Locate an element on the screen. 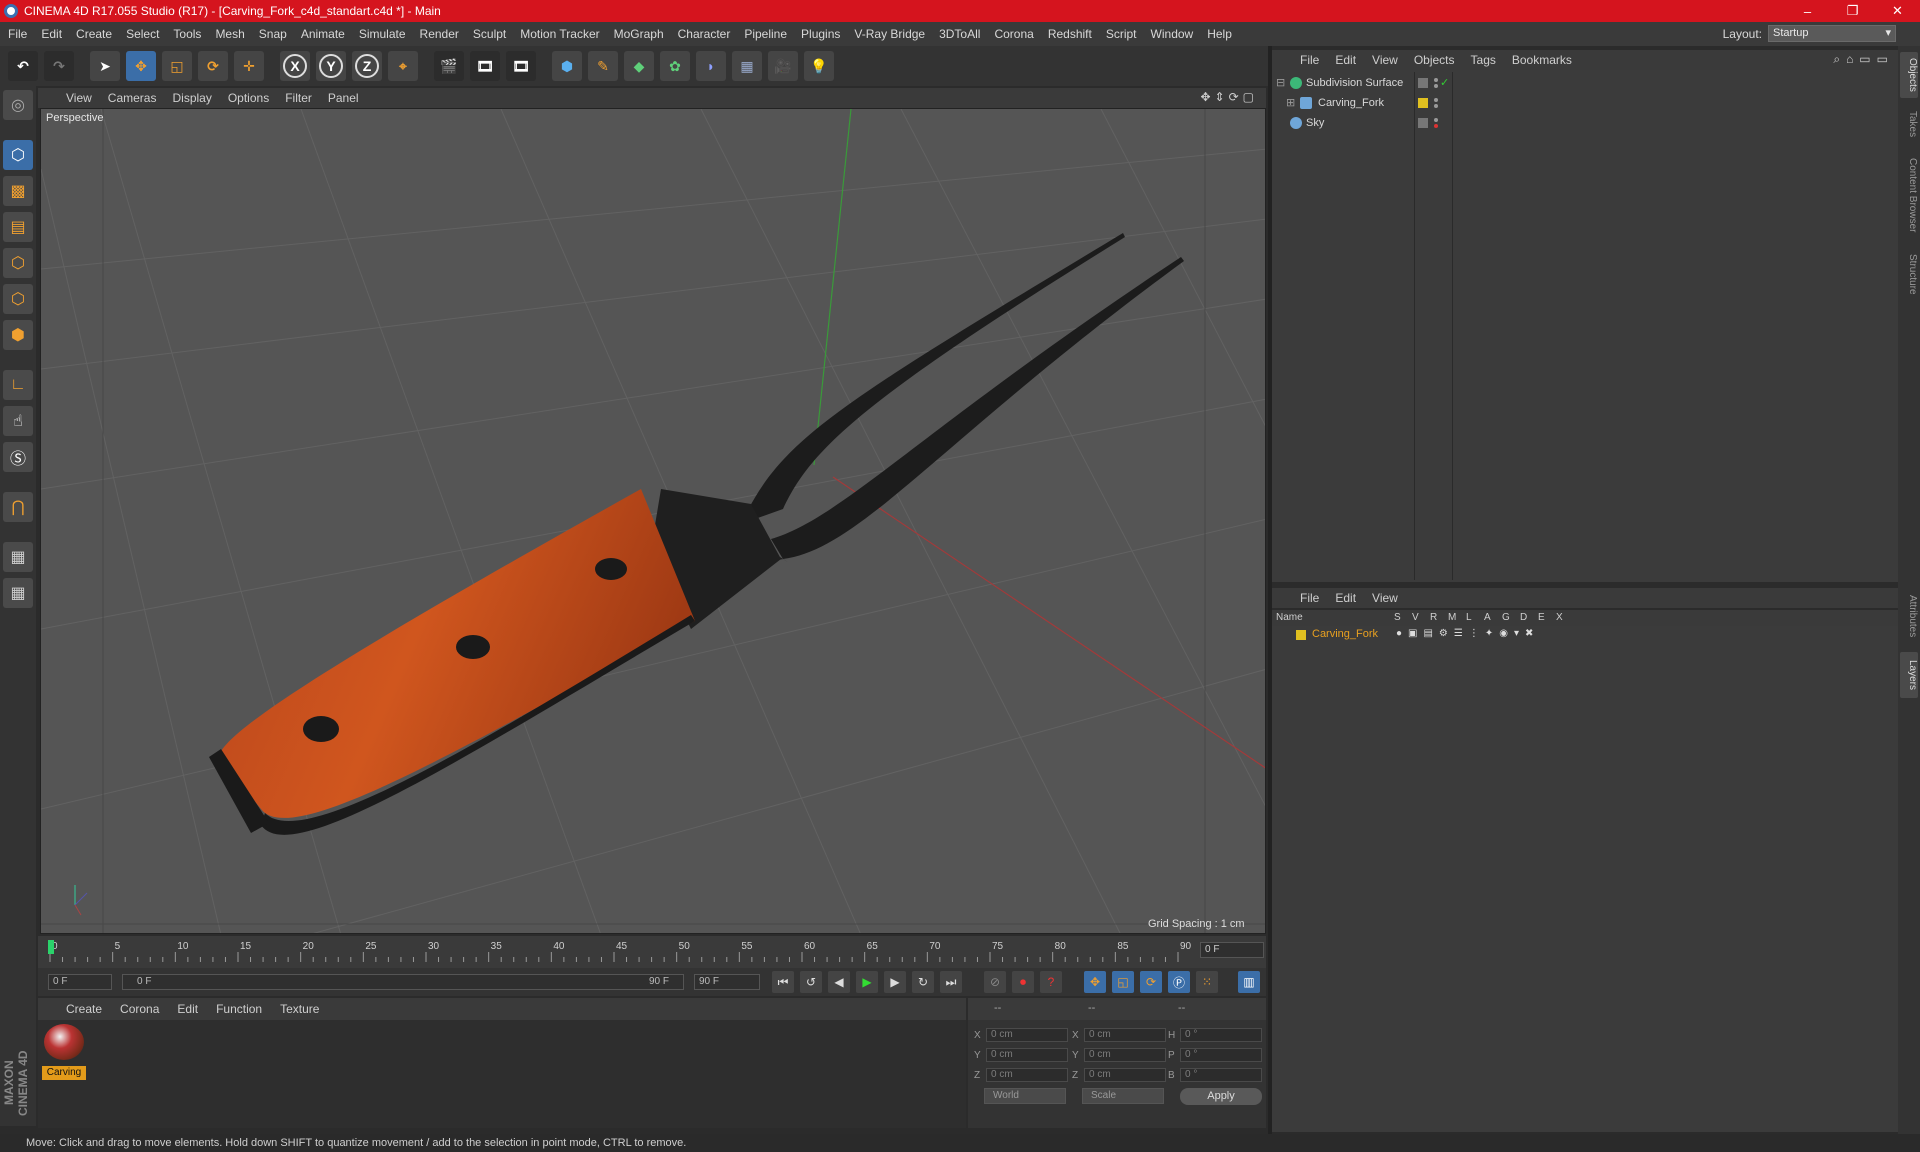 This screenshot has width=1920, height=1152. material-menu-corona: Corona is located at coordinates (139, 1009).